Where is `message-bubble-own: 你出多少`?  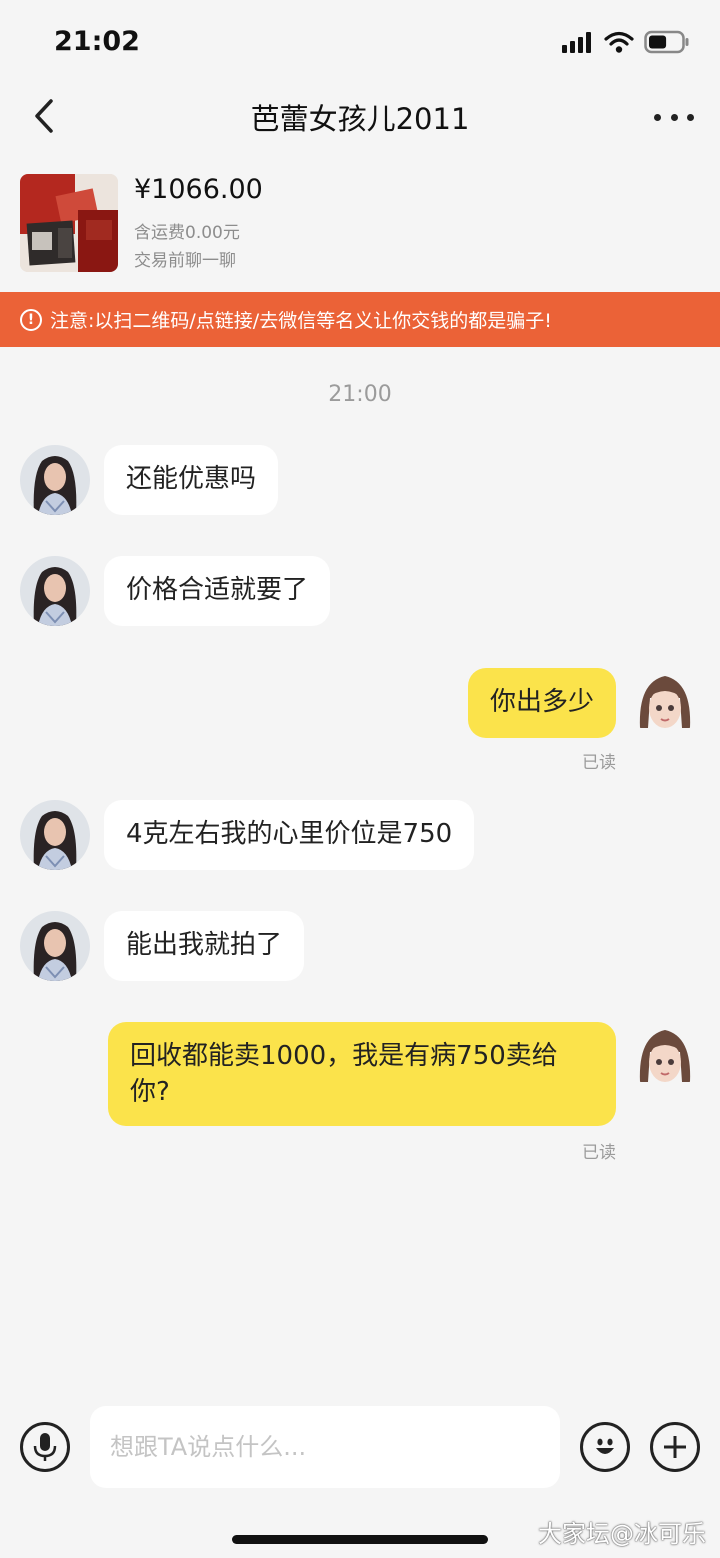 message-bubble-own: 你出多少 is located at coordinates (541, 703).